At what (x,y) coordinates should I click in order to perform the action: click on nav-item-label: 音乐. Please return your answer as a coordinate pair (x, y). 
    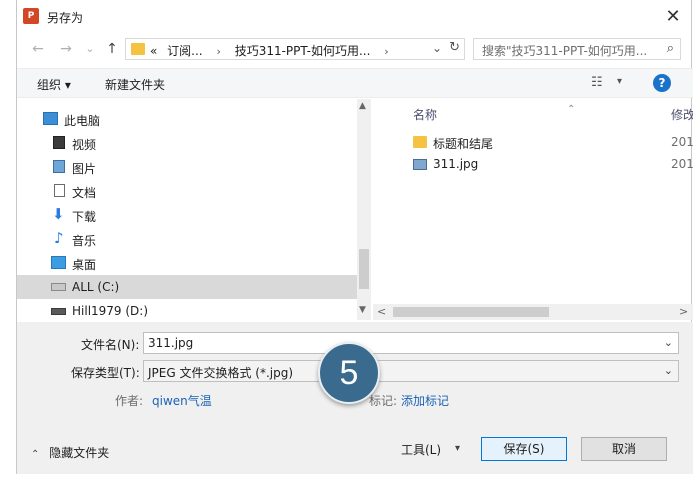
    Looking at the image, I should click on (84, 241).